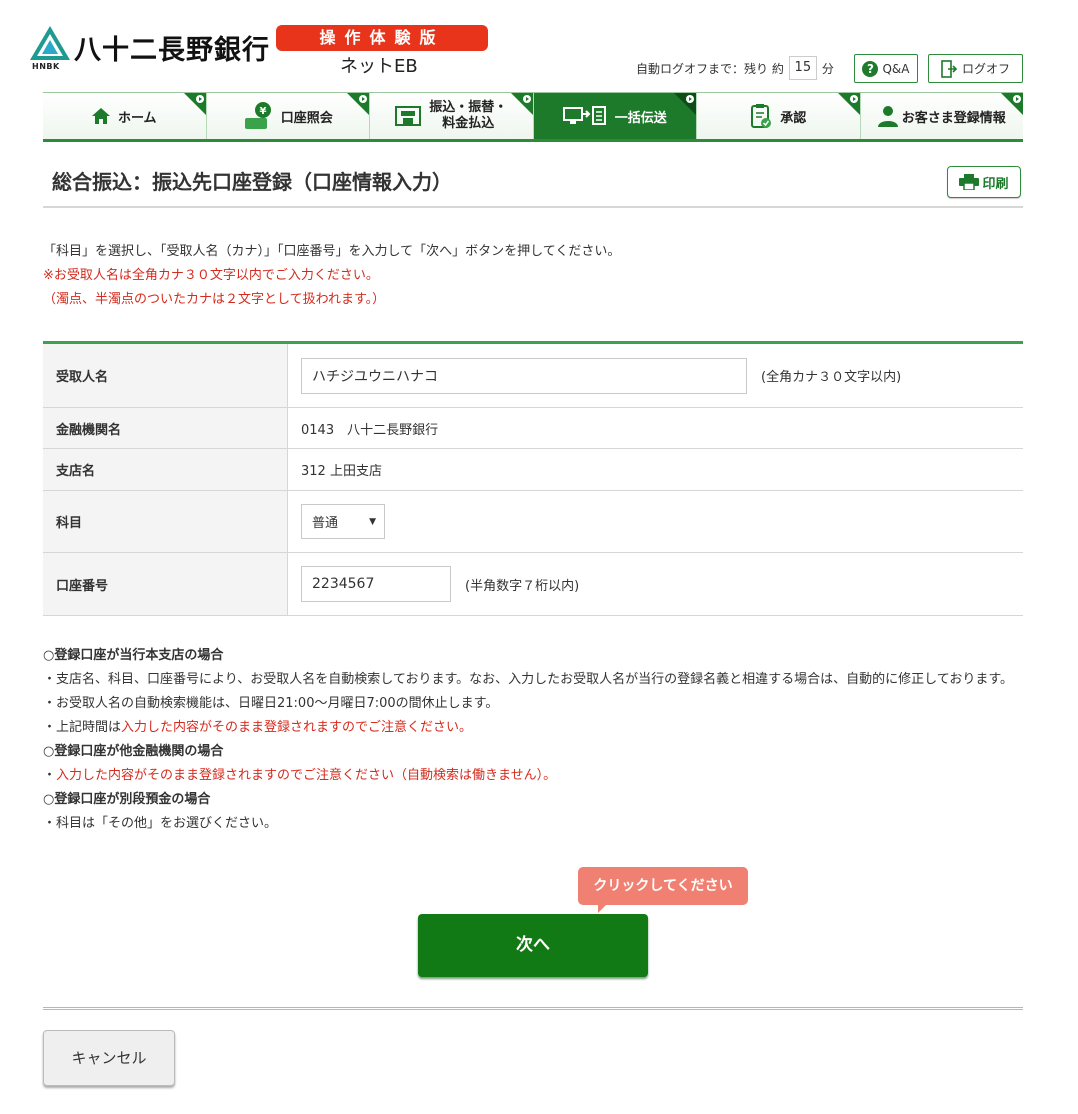 The width and height of the screenshot is (1078, 1114). What do you see at coordinates (325, 523) in the screenshot?
I see `subject-selected-value: 普通` at bounding box center [325, 523].